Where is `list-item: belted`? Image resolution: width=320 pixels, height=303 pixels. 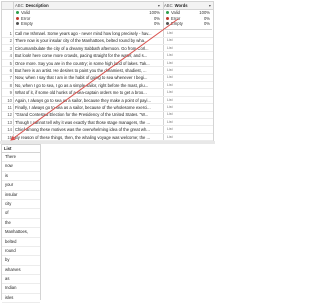
list-item: belted is located at coordinates (21, 242).